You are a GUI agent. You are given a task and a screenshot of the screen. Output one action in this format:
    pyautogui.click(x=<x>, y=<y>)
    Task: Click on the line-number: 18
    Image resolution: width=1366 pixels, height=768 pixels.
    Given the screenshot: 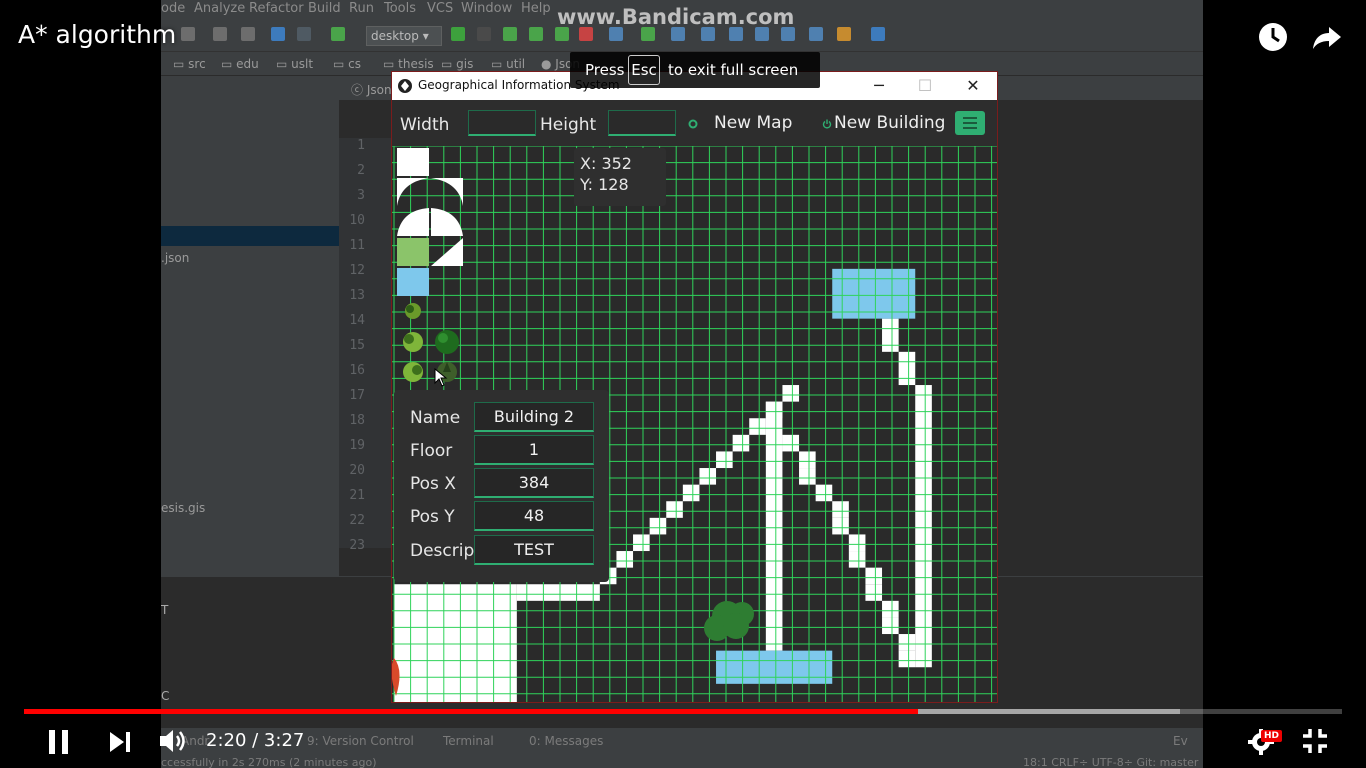 What is the action you would take?
    pyautogui.click(x=357, y=420)
    